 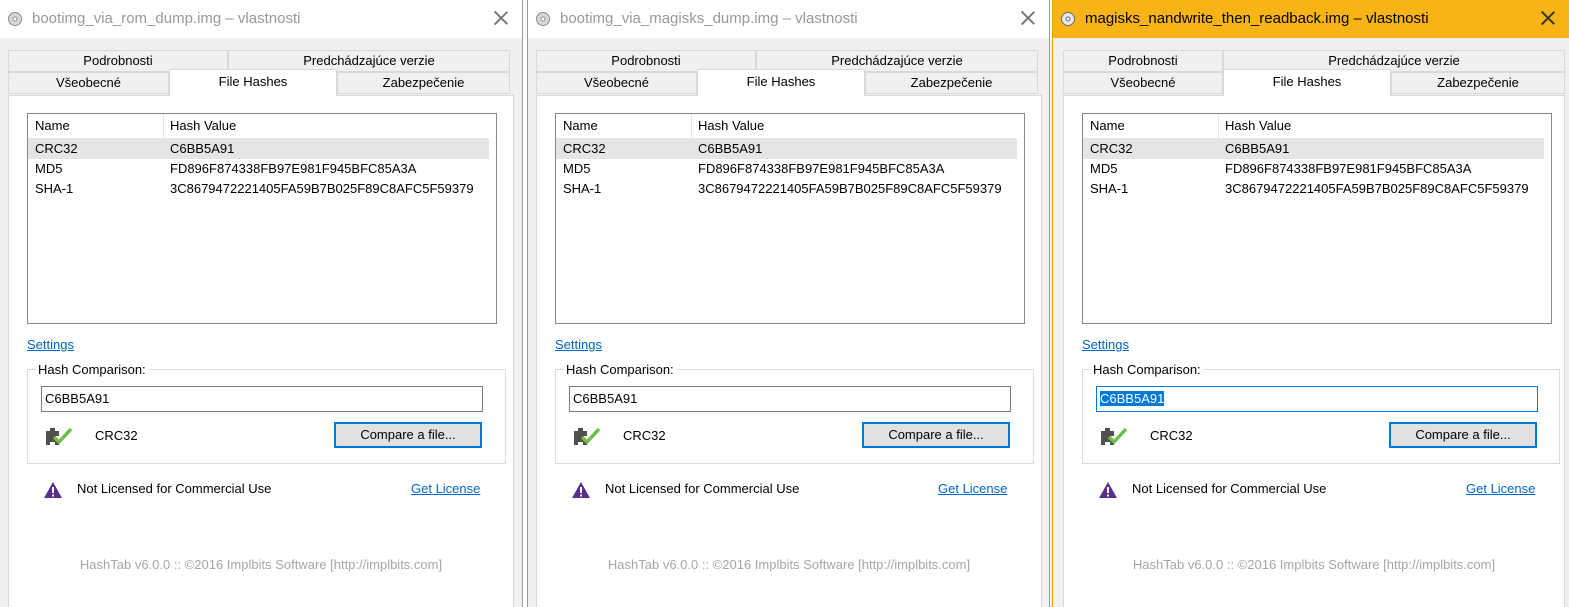 I want to click on window-title: bootimg_via_rom_dump.img – vlastnosti, so click(x=166, y=18).